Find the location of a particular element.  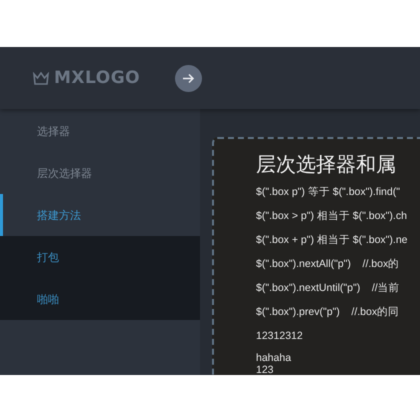

content-title: 层次选择器和属 is located at coordinates (326, 164).